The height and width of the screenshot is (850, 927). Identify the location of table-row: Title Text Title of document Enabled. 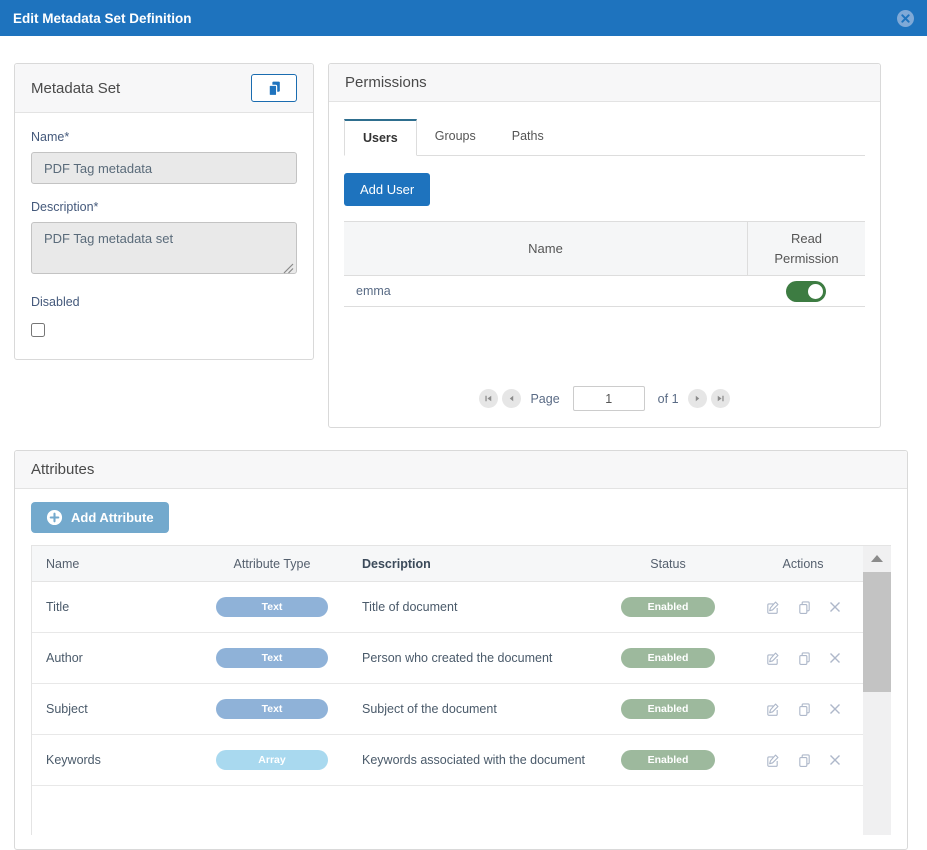
(447, 607).